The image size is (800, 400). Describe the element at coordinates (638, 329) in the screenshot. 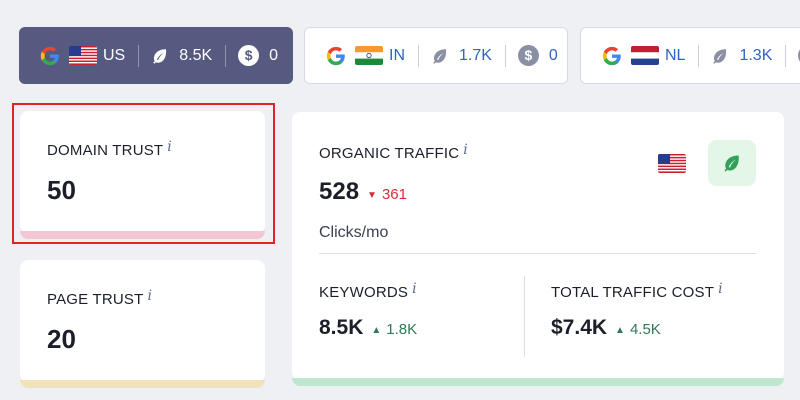

I see `traffic-cost-delta: ▲ 4.5K` at that location.